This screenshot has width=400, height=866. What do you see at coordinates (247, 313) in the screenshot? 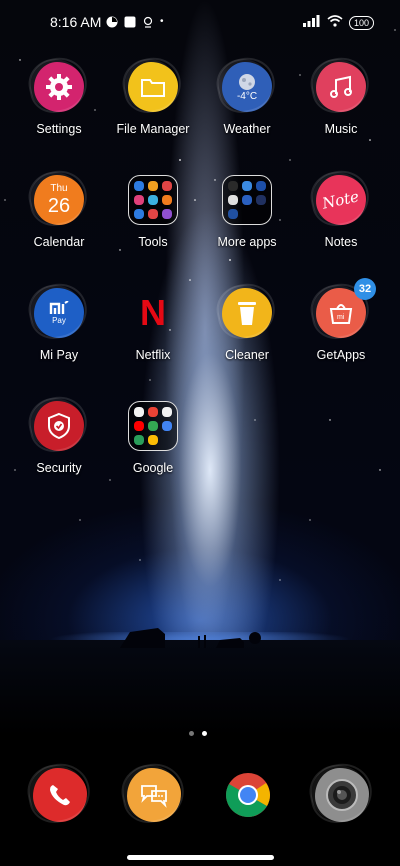
I see `trash-icon` at bounding box center [247, 313].